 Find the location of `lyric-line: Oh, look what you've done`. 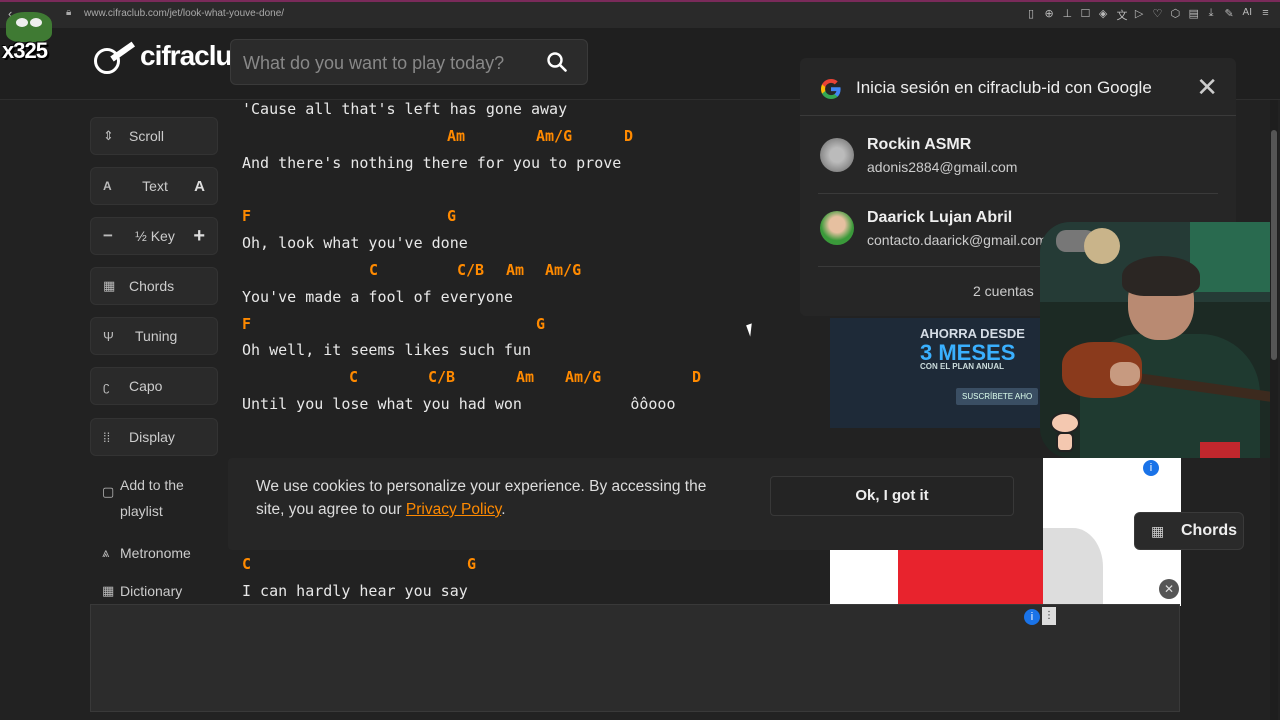

lyric-line: Oh, look what you've done is located at coordinates (355, 243).